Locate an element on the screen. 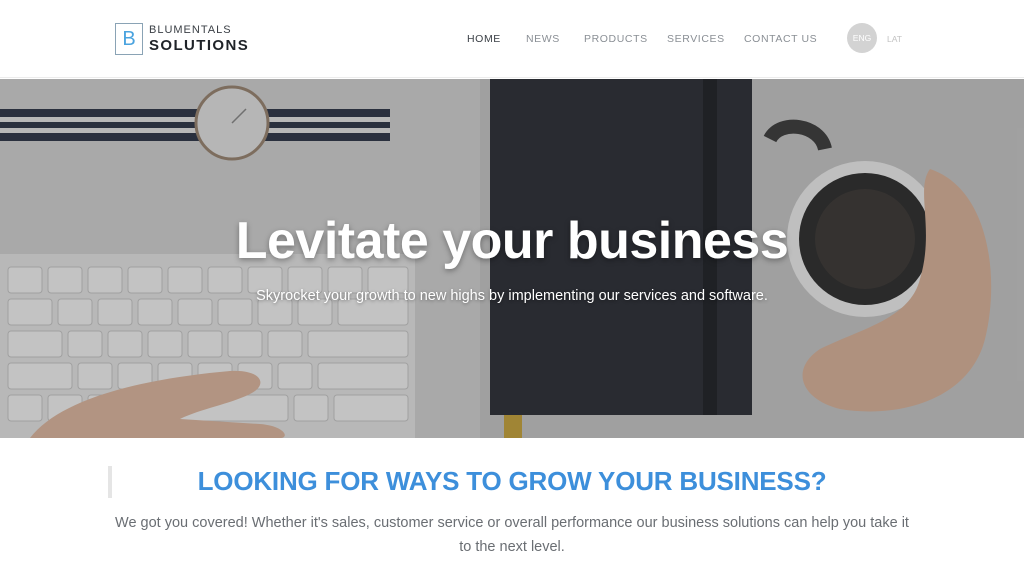  nav-item-services: SERVICES is located at coordinates (696, 39).